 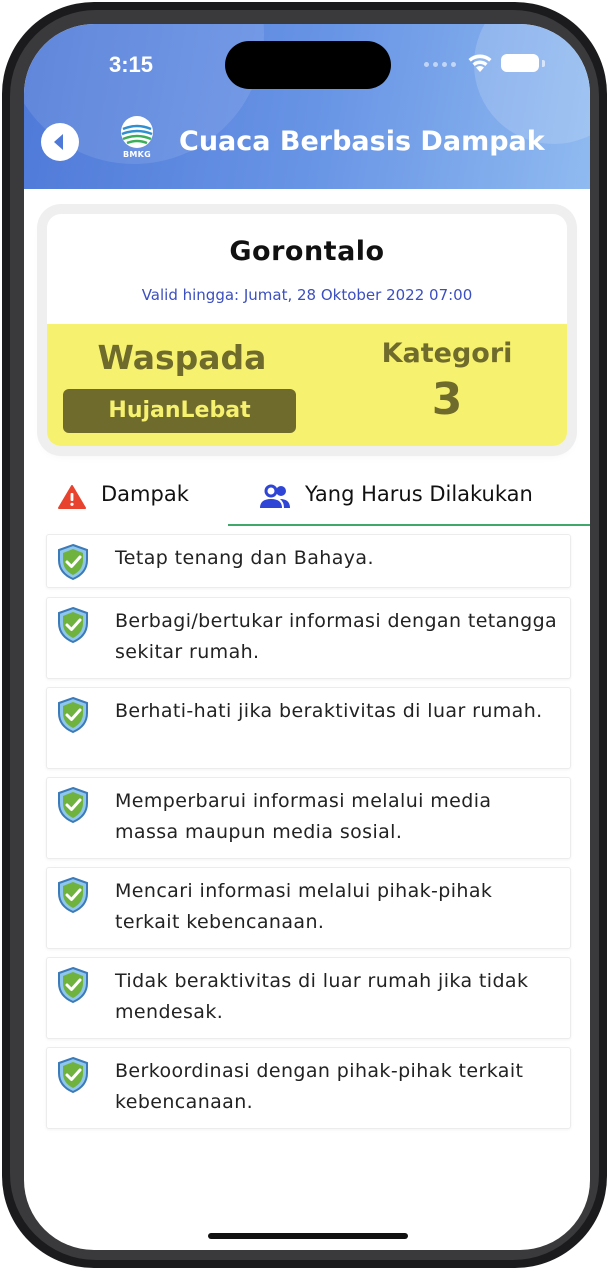 What do you see at coordinates (362, 141) in the screenshot?
I see `page-title: Cuaca Berbasis Dampak` at bounding box center [362, 141].